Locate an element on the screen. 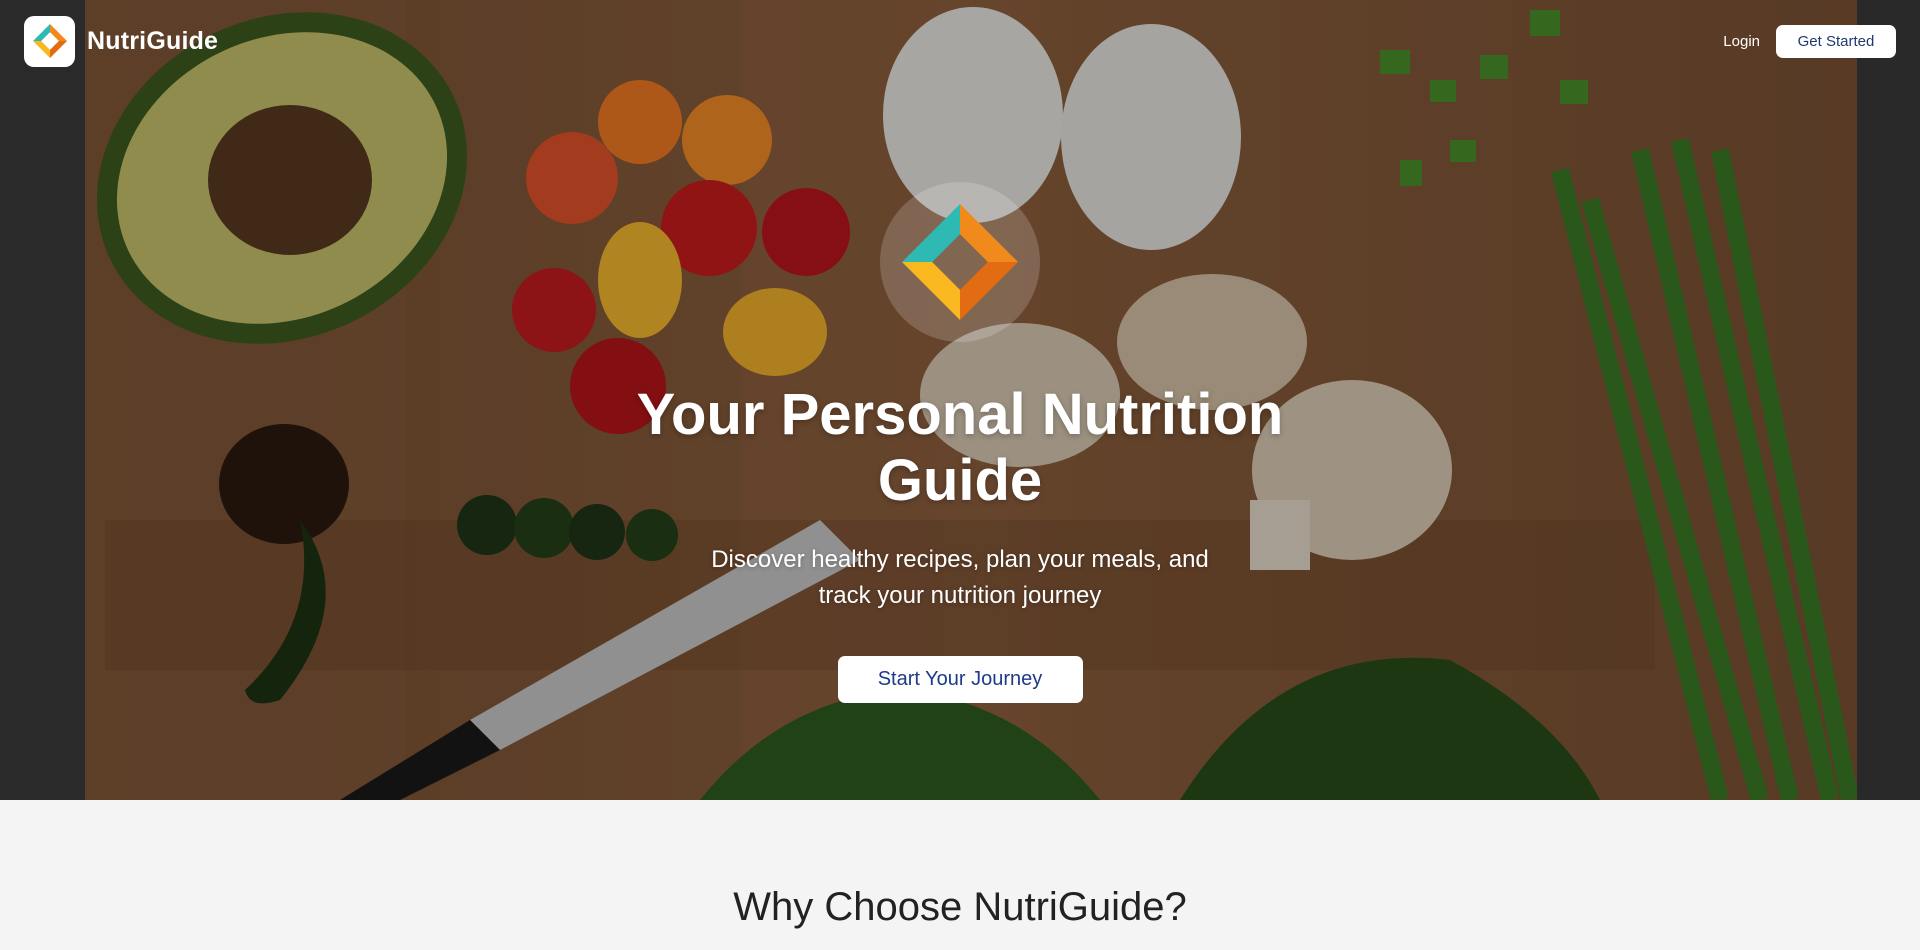  why-title: Why Choose NutriGuide? is located at coordinates (960, 907).